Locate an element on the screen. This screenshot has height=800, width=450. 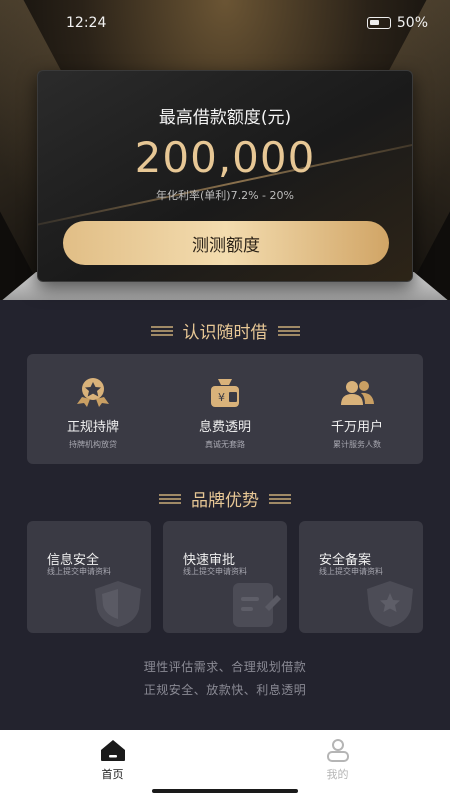
feature-subtitle: 持牌机构放贷 is located at coordinates (93, 444).